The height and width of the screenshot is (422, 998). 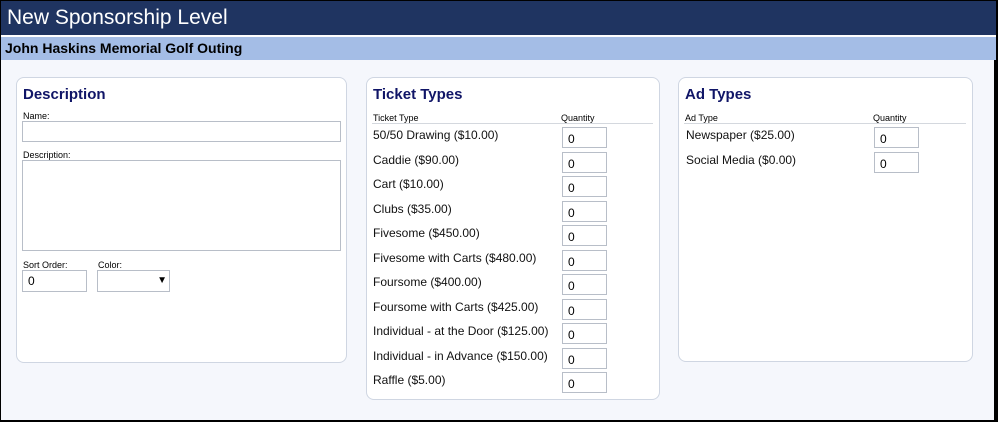 I want to click on ticket-type-label: Raffle ($5.00), so click(x=409, y=380).